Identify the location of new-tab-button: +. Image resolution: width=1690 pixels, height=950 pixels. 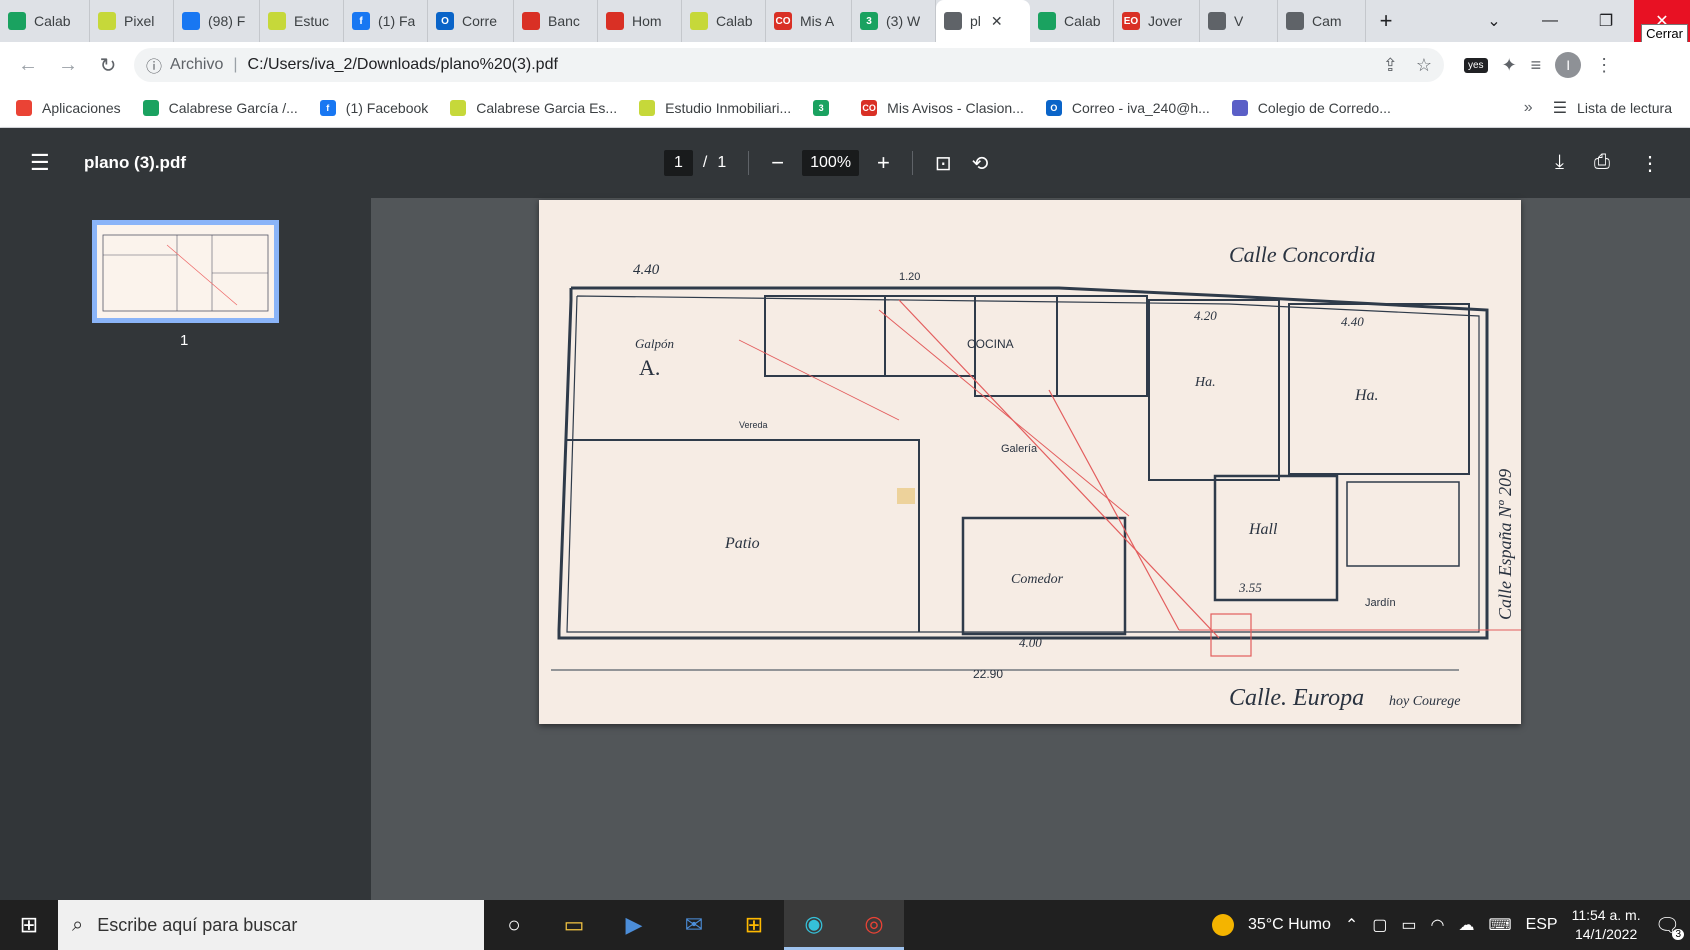
(1386, 21).